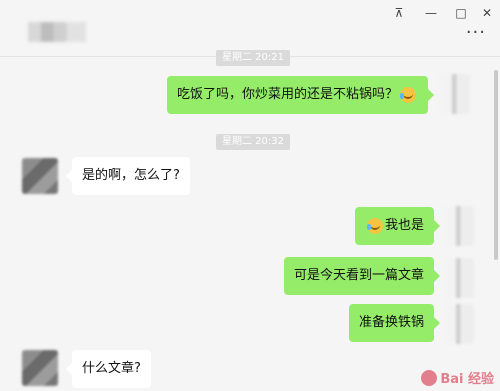 This screenshot has height=391, width=500. What do you see at coordinates (467, 379) in the screenshot?
I see `watermark-text: Bai 经验` at bounding box center [467, 379].